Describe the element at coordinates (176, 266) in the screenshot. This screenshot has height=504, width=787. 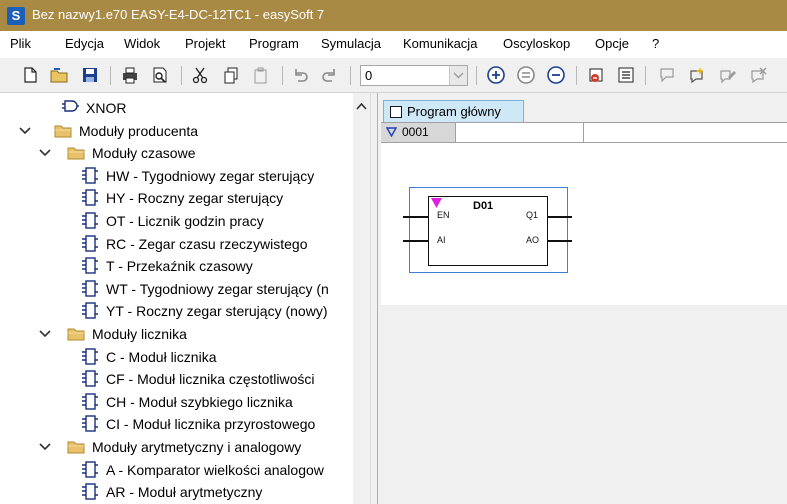
I see `tree-item: T - Przekaźnik czasowy` at that location.